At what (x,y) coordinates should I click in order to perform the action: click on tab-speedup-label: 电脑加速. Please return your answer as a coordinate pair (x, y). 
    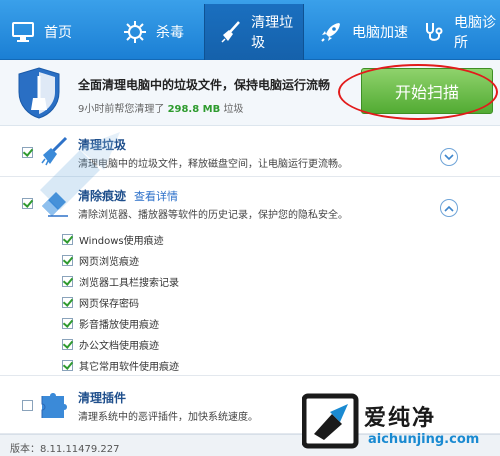
    Looking at the image, I should click on (380, 33).